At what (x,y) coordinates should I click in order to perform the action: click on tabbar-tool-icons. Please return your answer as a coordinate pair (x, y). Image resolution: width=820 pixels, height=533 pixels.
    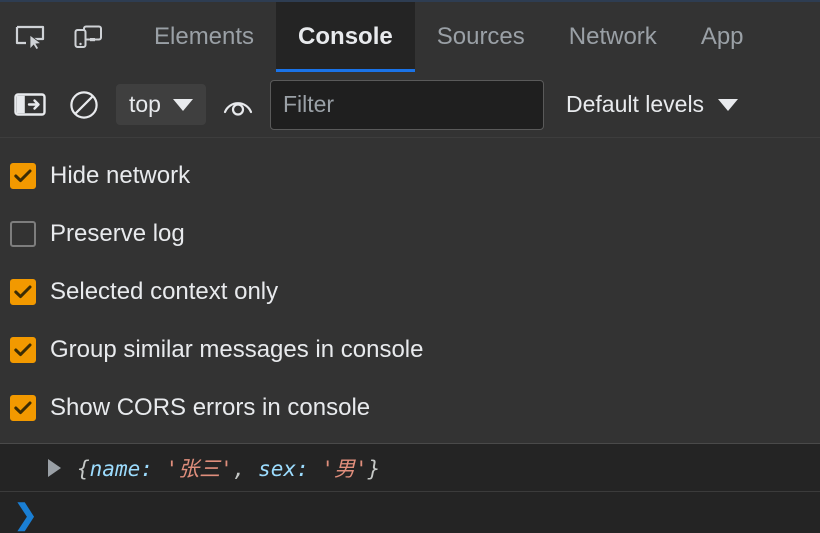
    Looking at the image, I should click on (55, 37).